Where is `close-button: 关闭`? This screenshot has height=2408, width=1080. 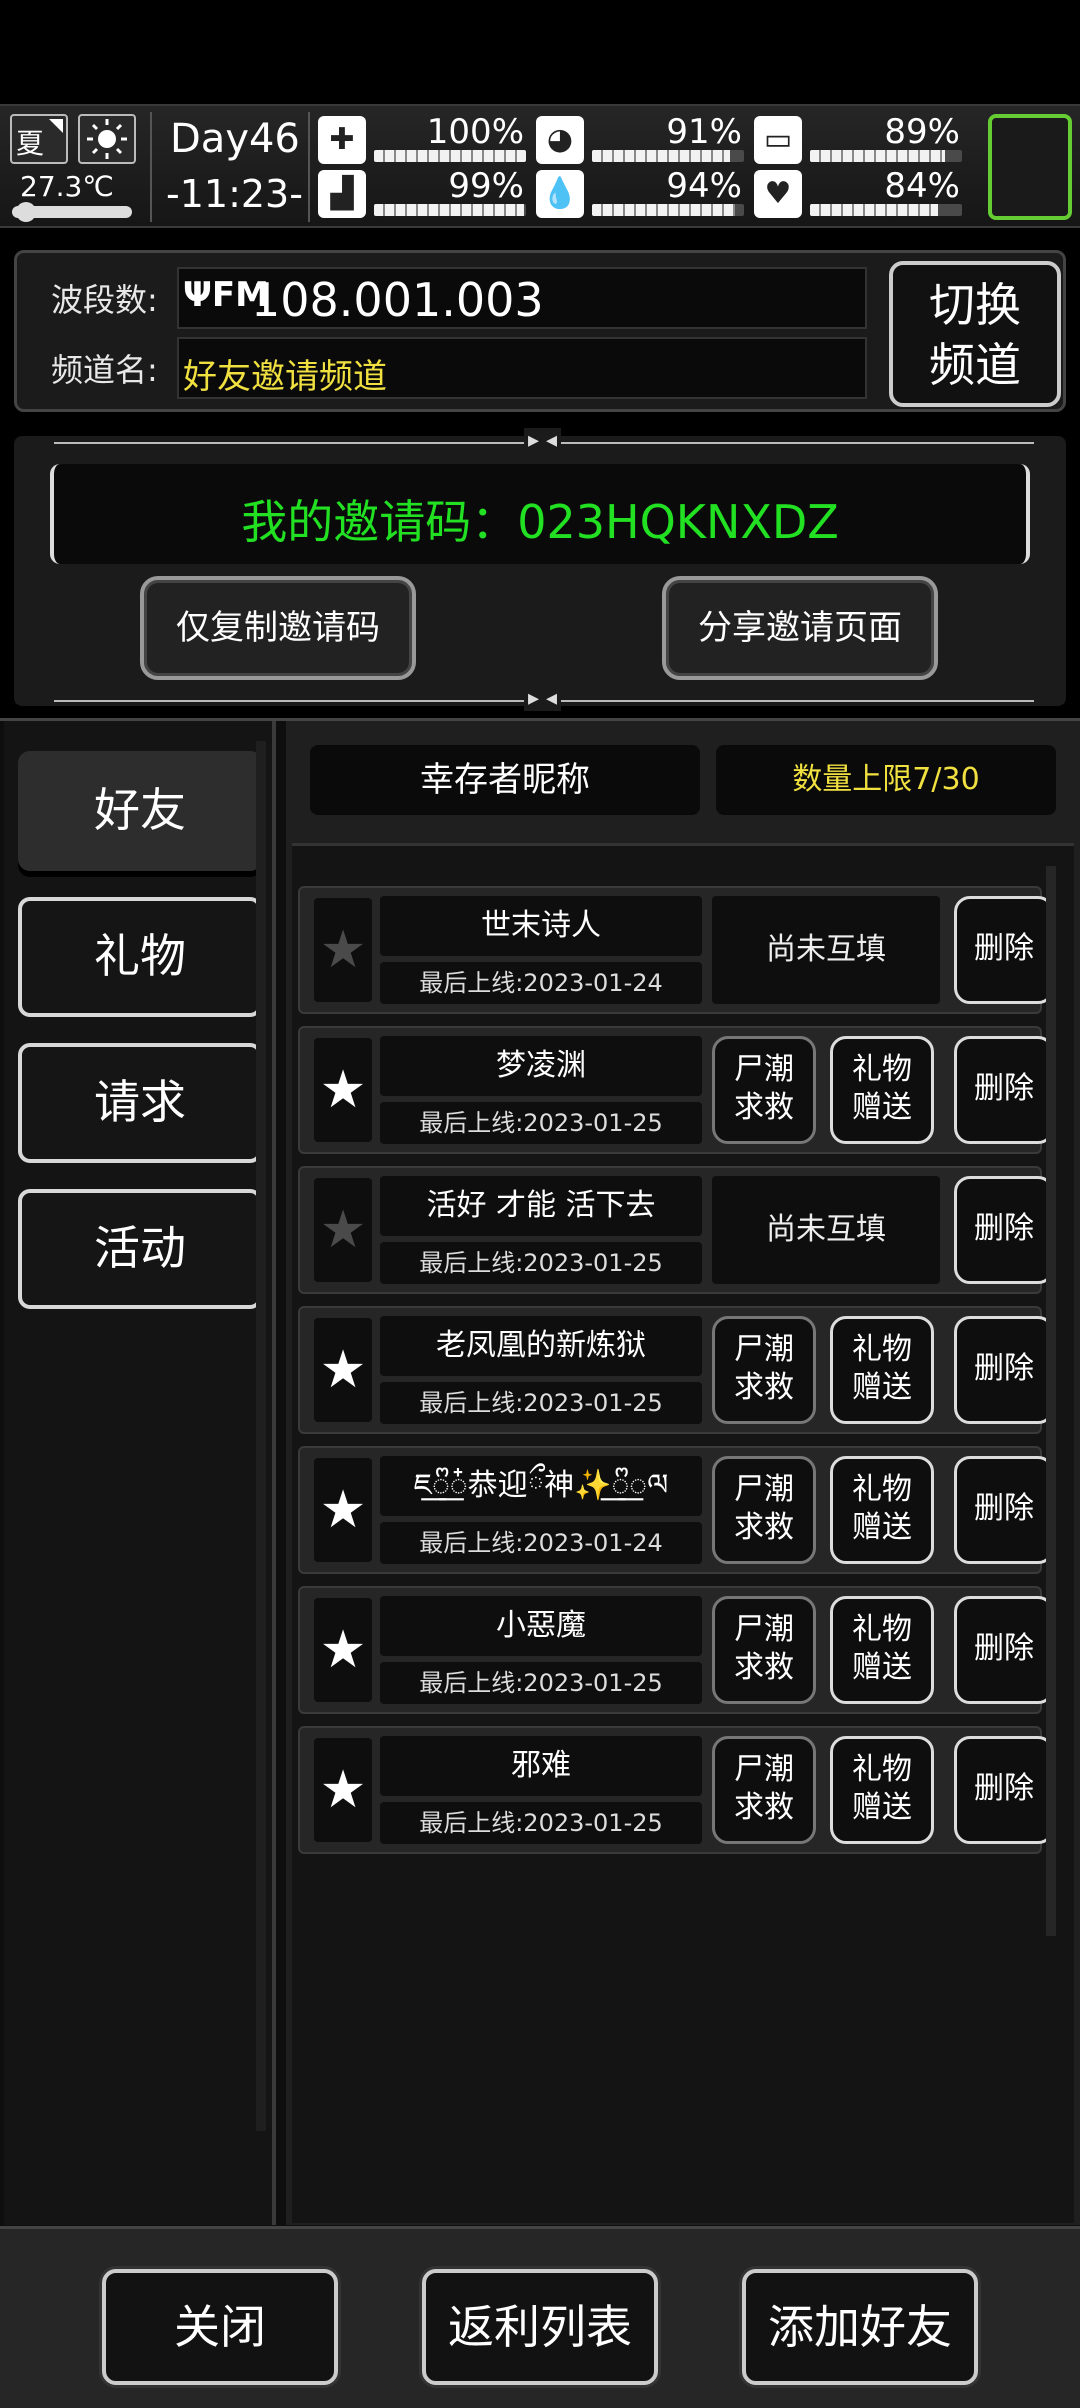 close-button: 关闭 is located at coordinates (220, 2327).